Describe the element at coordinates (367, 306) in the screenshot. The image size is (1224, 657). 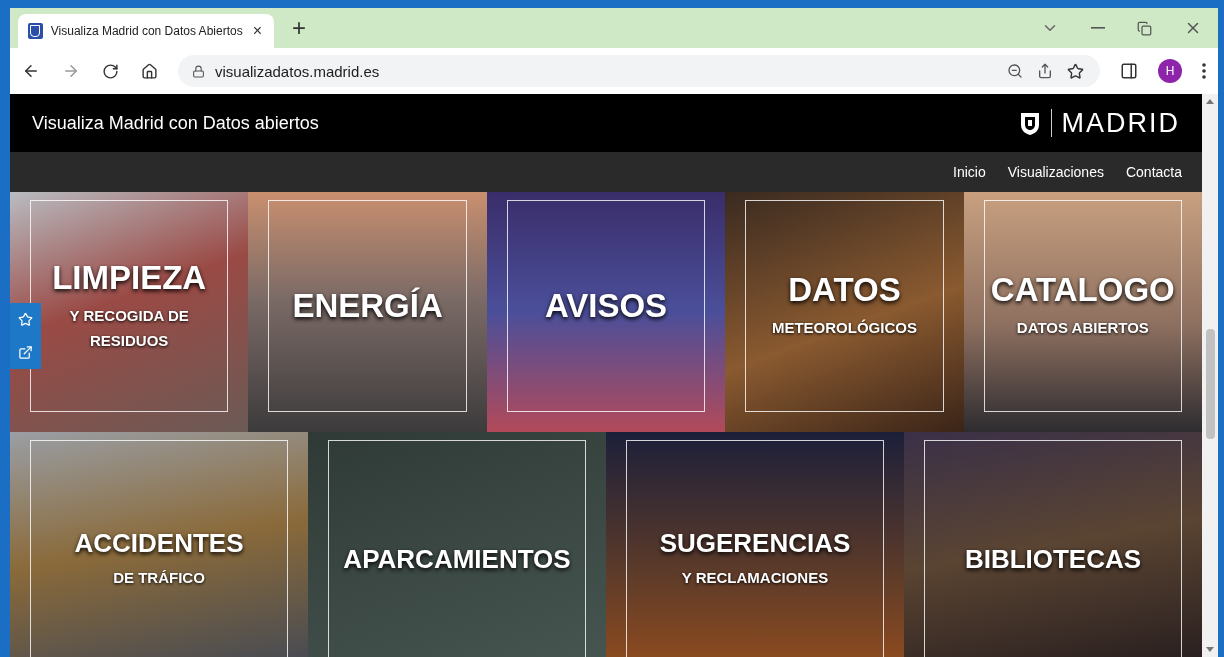
I see `tile-title: ENERGÍA` at that location.